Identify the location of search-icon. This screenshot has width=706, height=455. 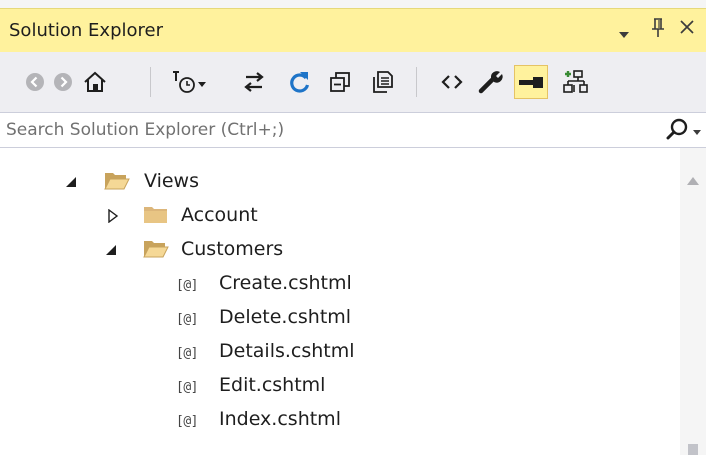
(677, 132).